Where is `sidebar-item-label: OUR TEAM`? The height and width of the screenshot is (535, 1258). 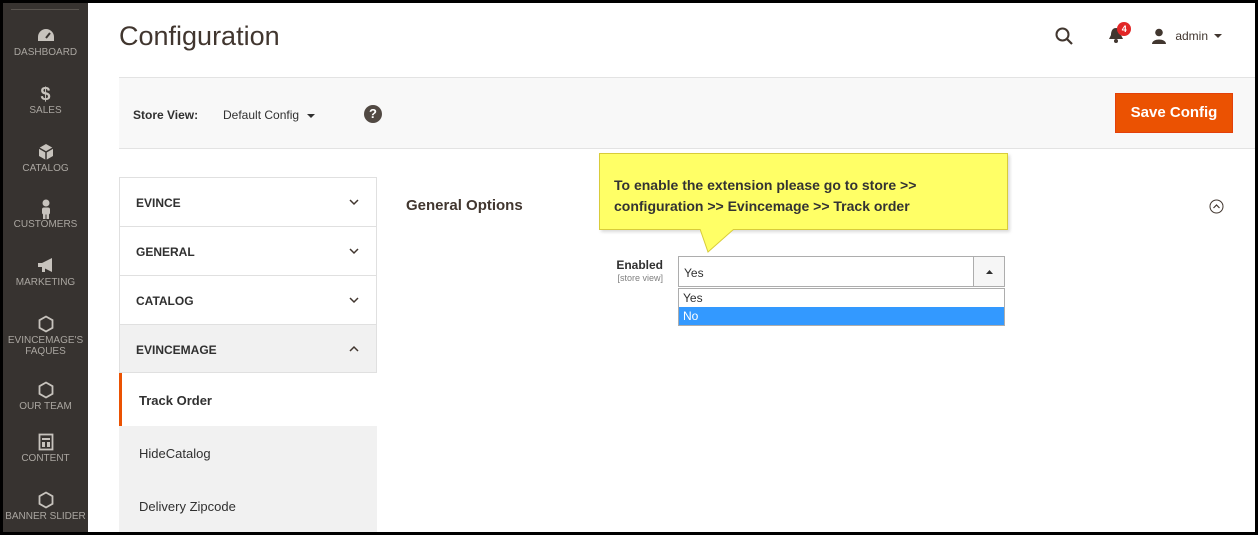 sidebar-item-label: OUR TEAM is located at coordinates (45, 406).